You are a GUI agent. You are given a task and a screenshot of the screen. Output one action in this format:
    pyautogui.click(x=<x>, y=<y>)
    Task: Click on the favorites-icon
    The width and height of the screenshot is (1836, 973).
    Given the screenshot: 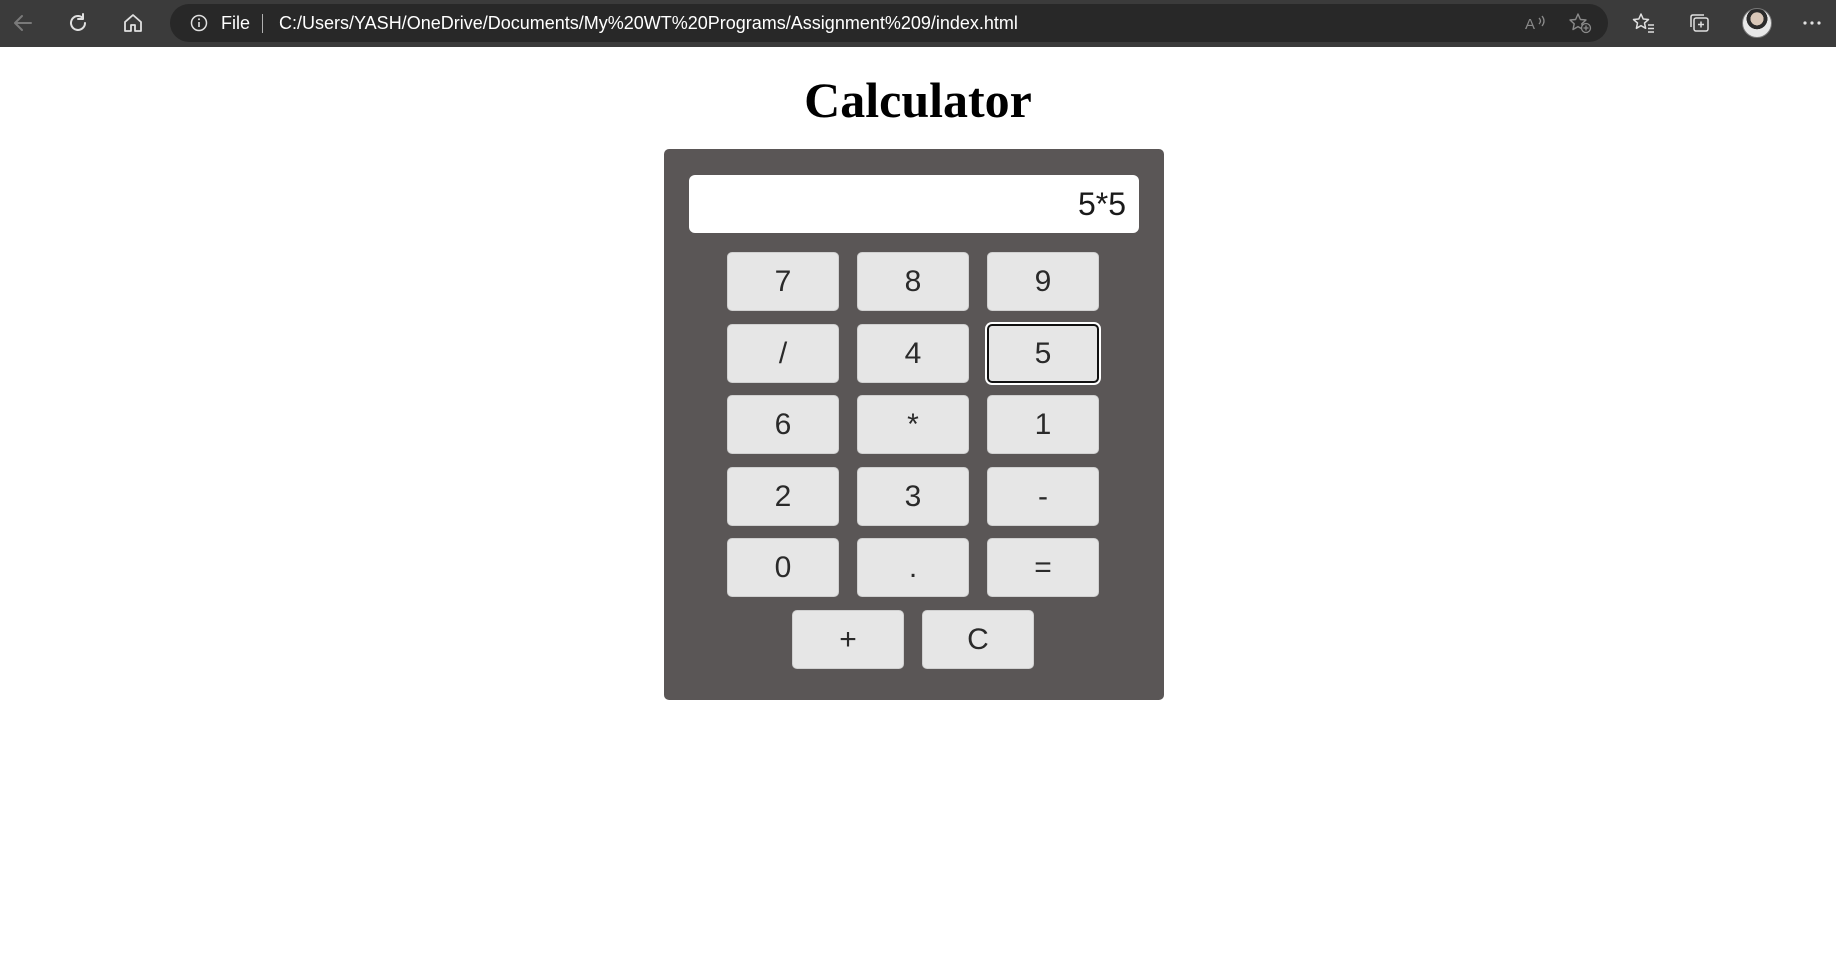 What is the action you would take?
    pyautogui.click(x=1643, y=23)
    